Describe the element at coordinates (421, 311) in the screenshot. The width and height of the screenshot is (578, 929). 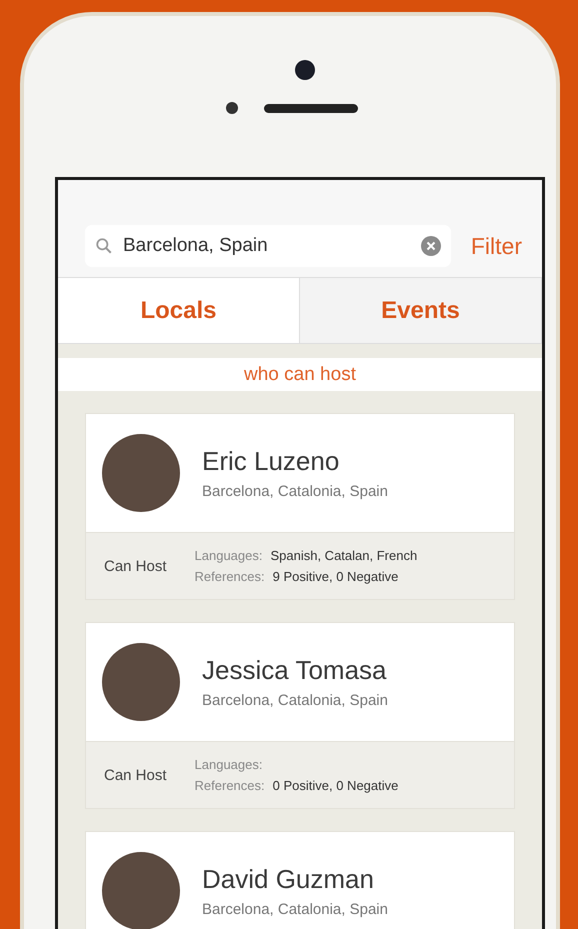
I see `tab: Events` at that location.